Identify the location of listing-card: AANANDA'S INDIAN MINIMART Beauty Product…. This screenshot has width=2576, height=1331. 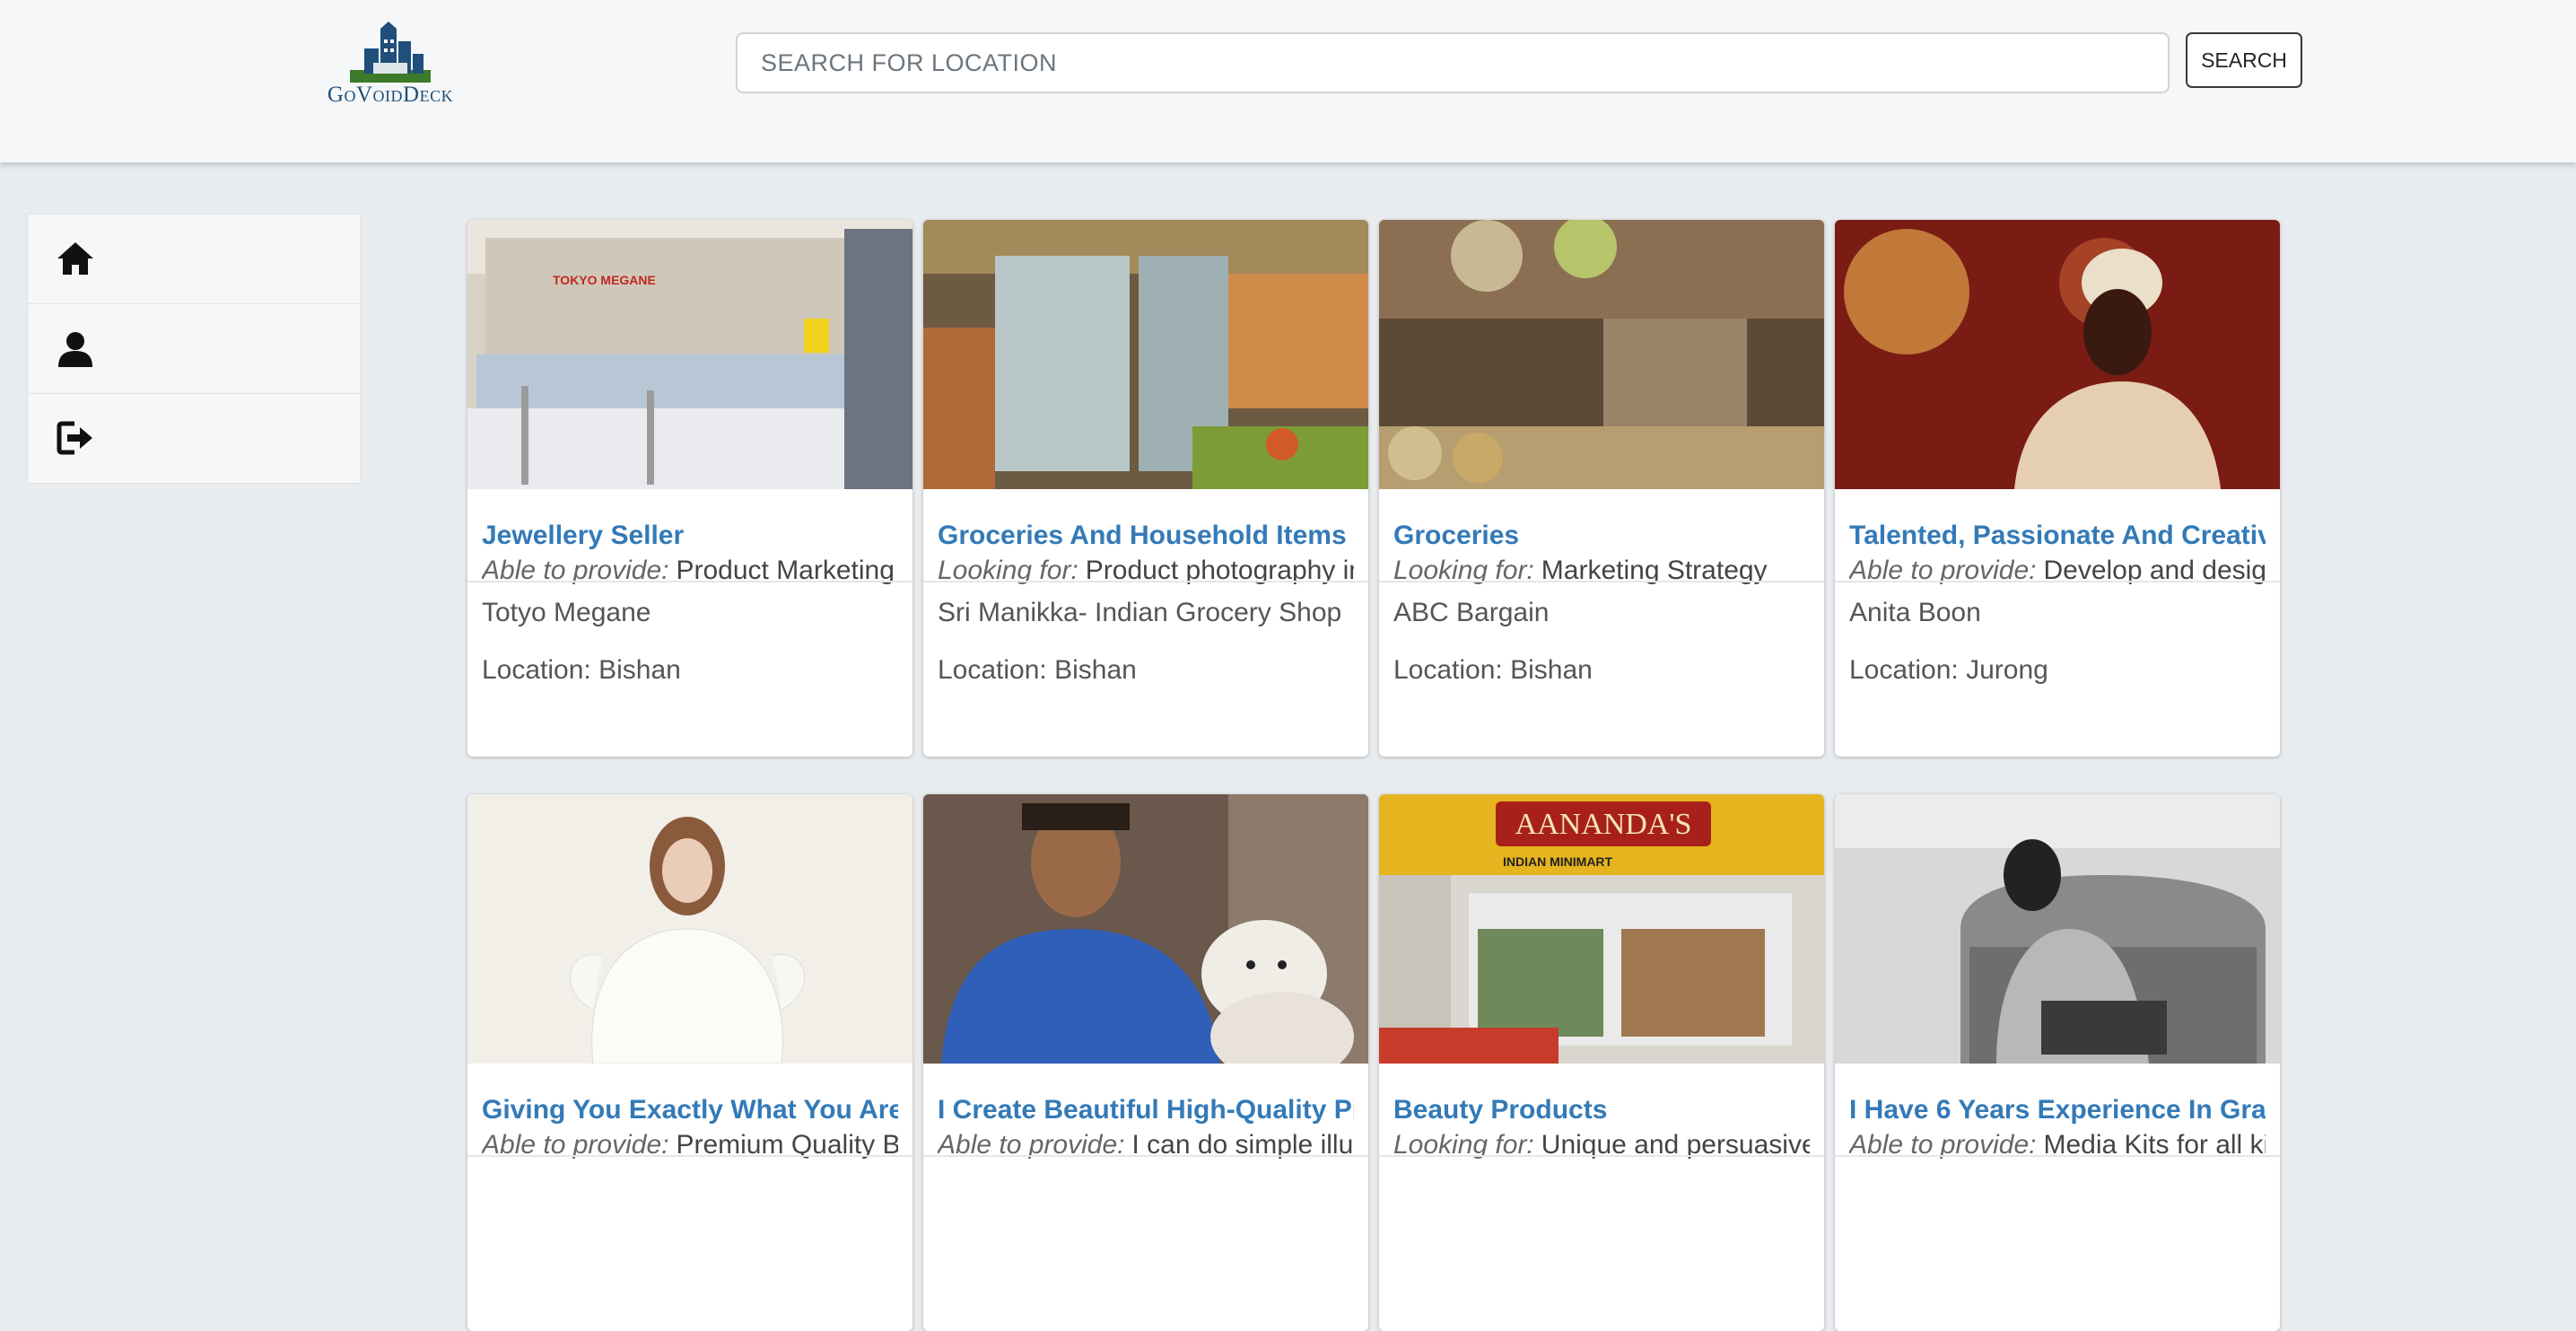
(1602, 1062).